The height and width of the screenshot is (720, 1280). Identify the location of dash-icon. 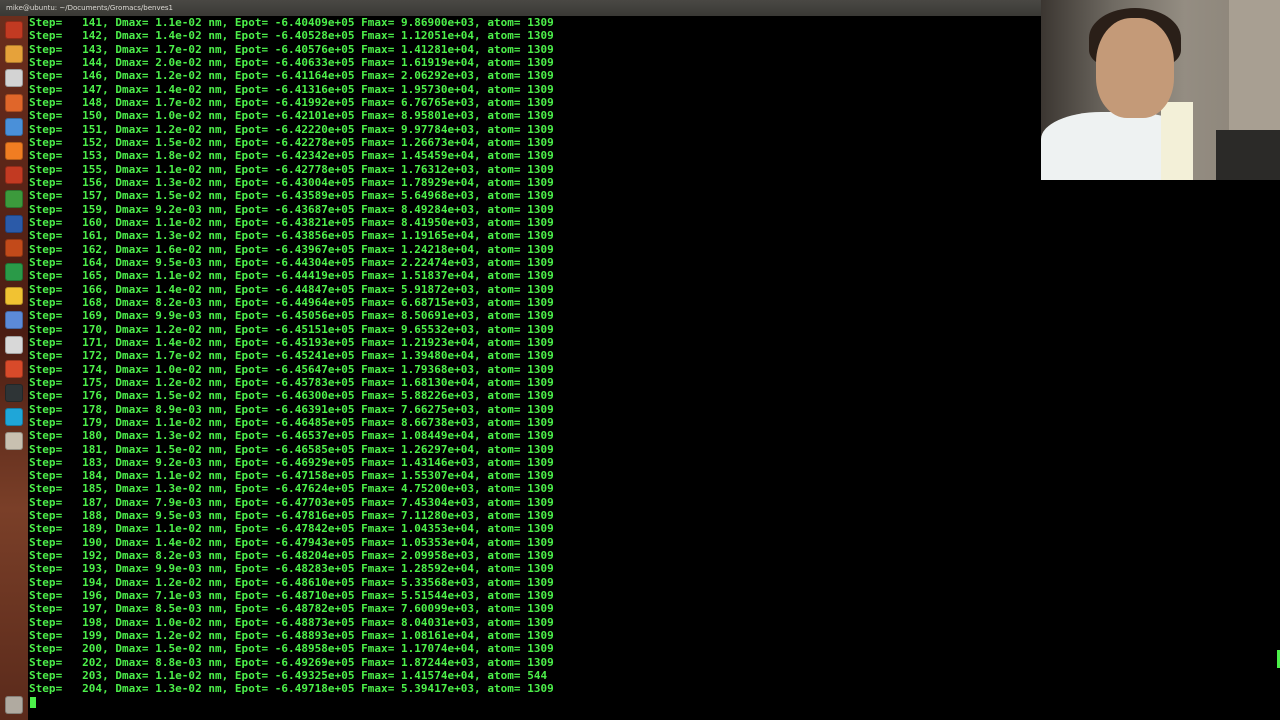
(14, 30).